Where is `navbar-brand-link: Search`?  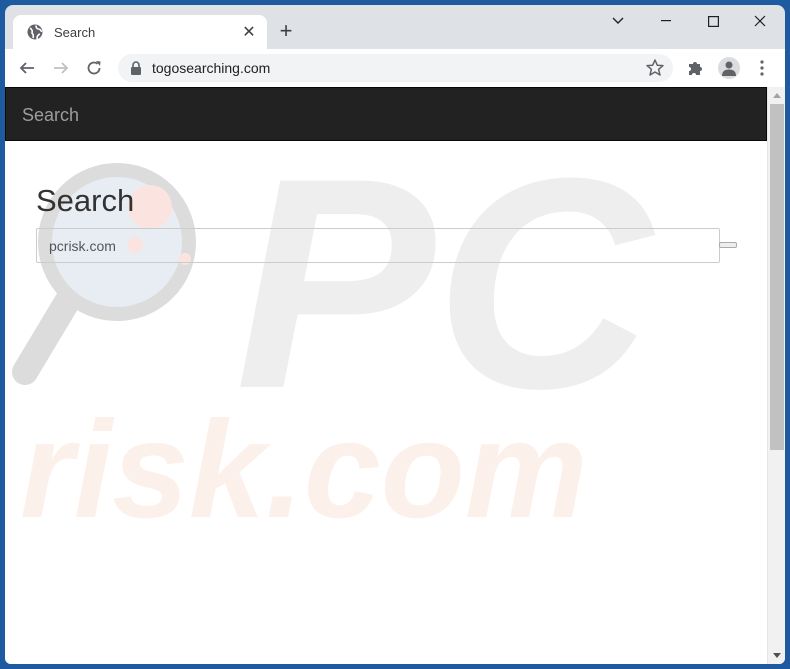
navbar-brand-link: Search is located at coordinates (50, 115).